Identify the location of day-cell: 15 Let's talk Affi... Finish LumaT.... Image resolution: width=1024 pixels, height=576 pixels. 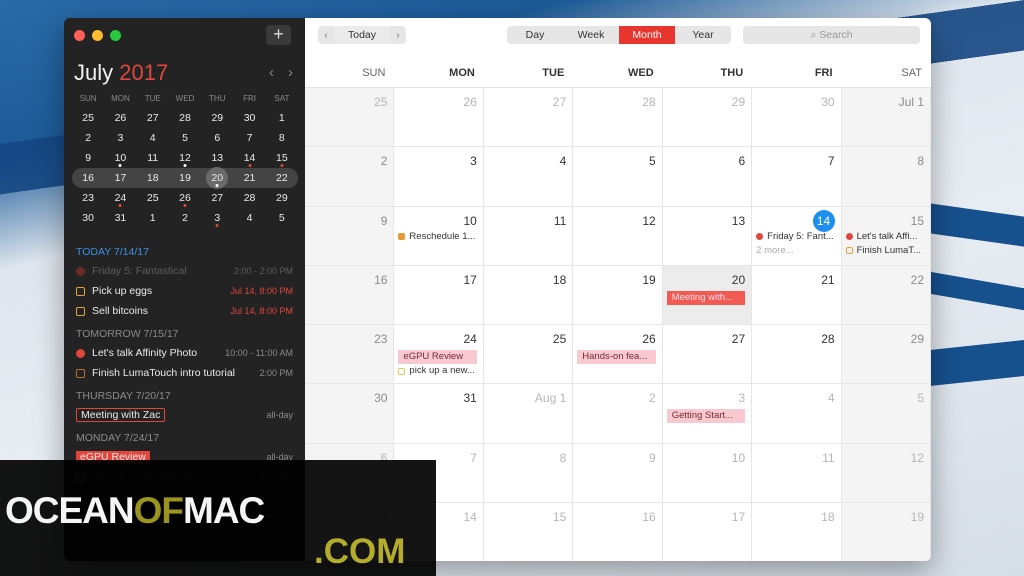
(886, 236).